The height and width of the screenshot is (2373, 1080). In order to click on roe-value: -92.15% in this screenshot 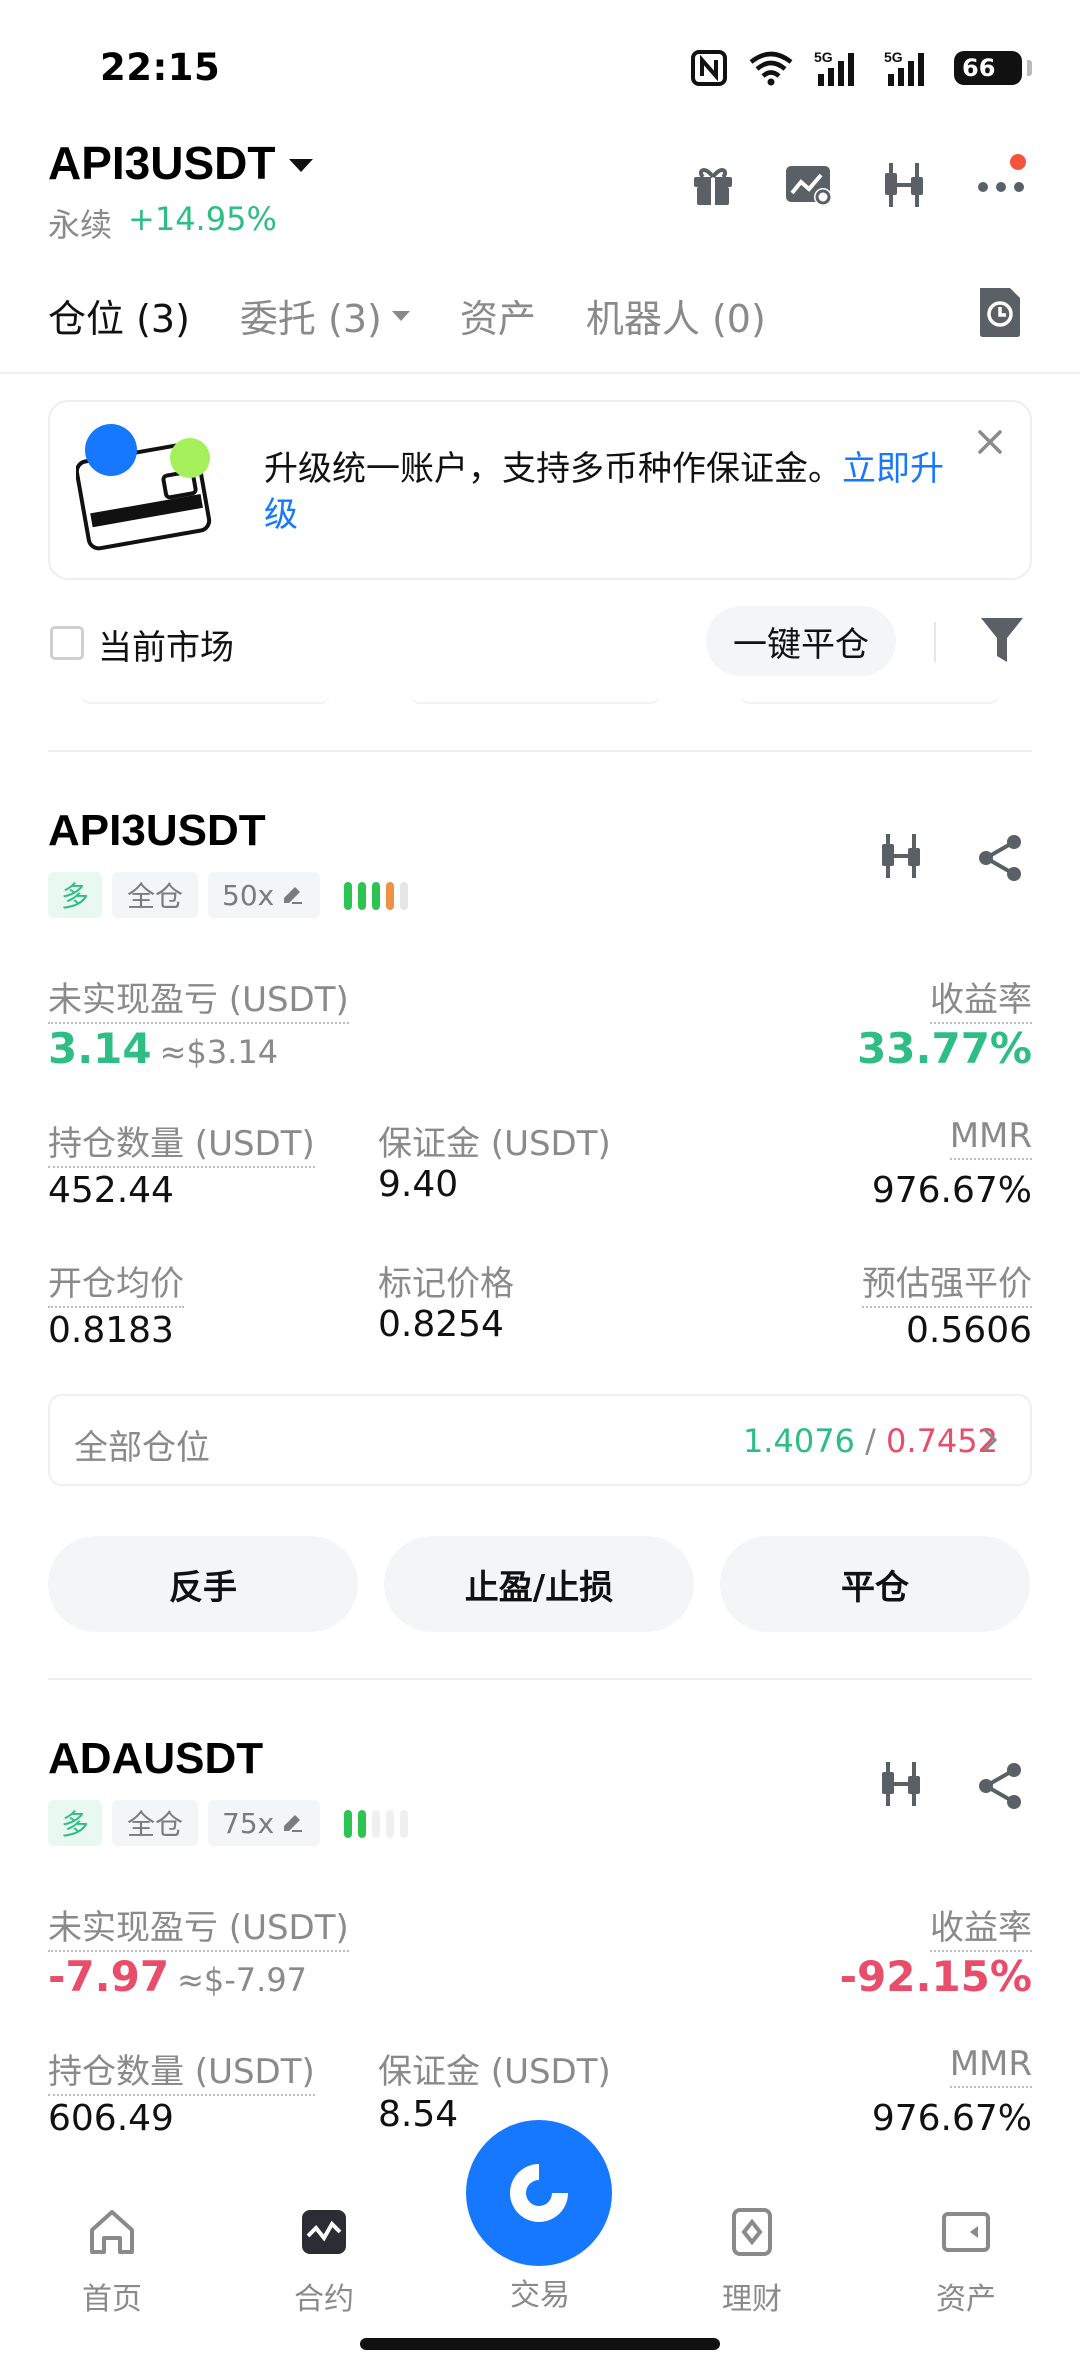, I will do `click(935, 1976)`.